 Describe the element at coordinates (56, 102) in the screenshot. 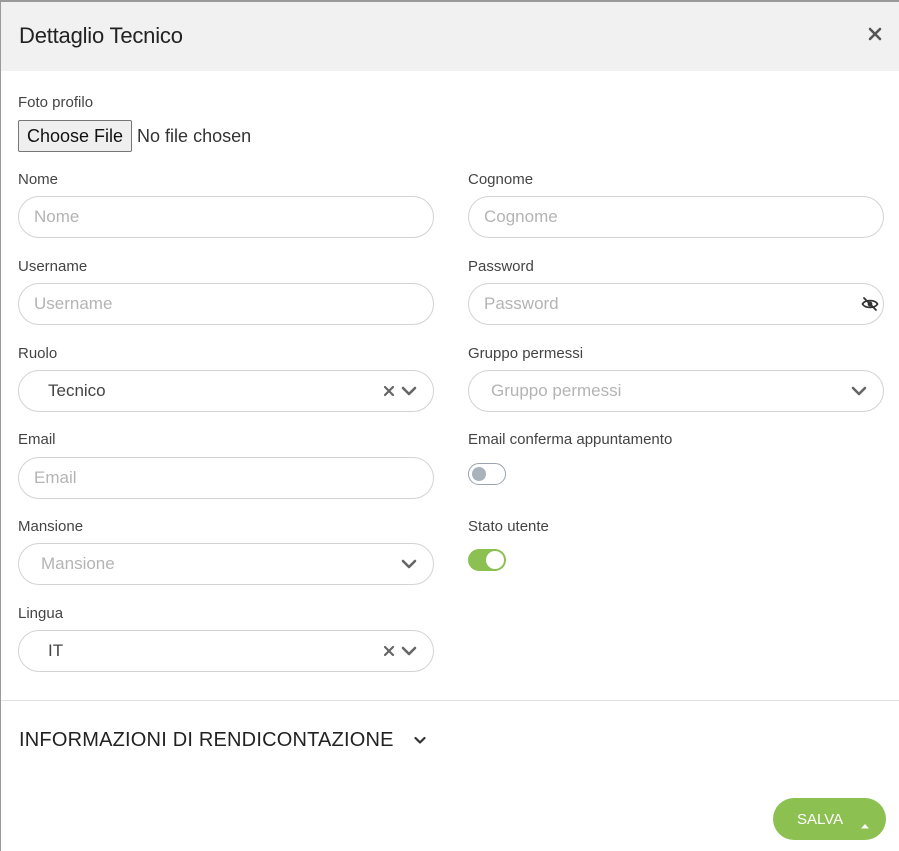

I see `photo-label: Foto profilo` at that location.